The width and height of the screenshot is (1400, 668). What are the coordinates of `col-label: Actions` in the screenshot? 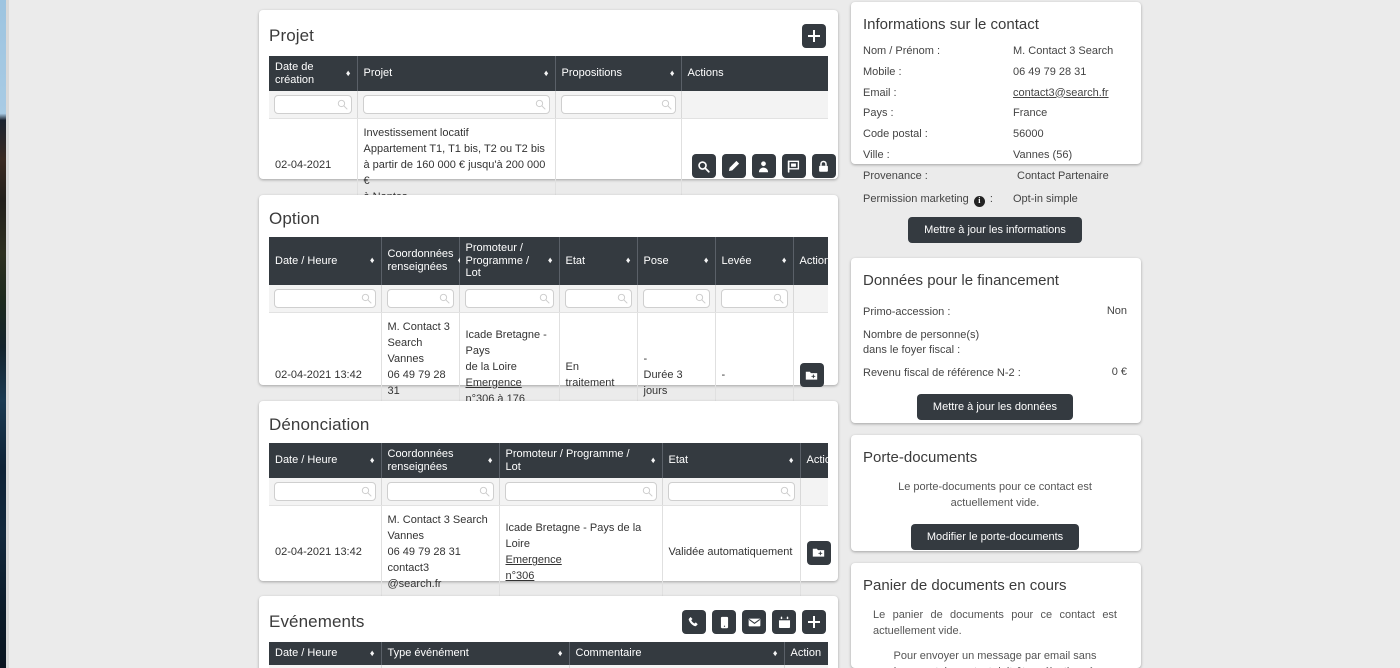 It's located at (705, 73).